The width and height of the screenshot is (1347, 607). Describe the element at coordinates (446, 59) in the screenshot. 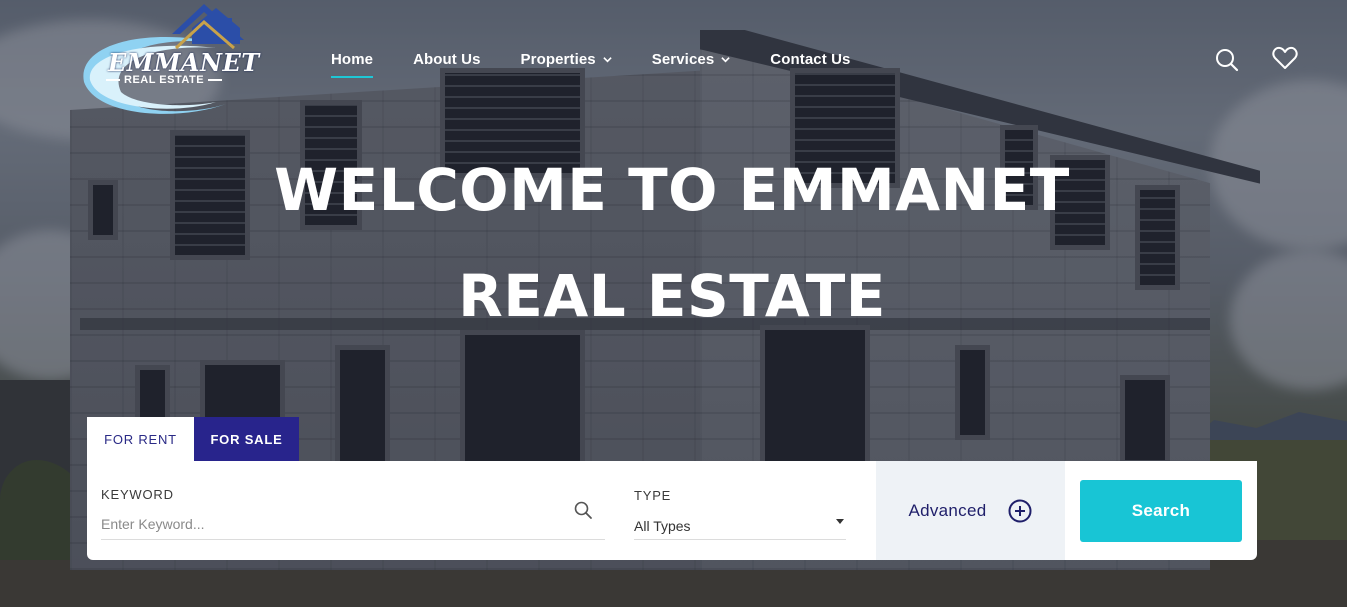

I see `nav-about-us: About Us` at that location.